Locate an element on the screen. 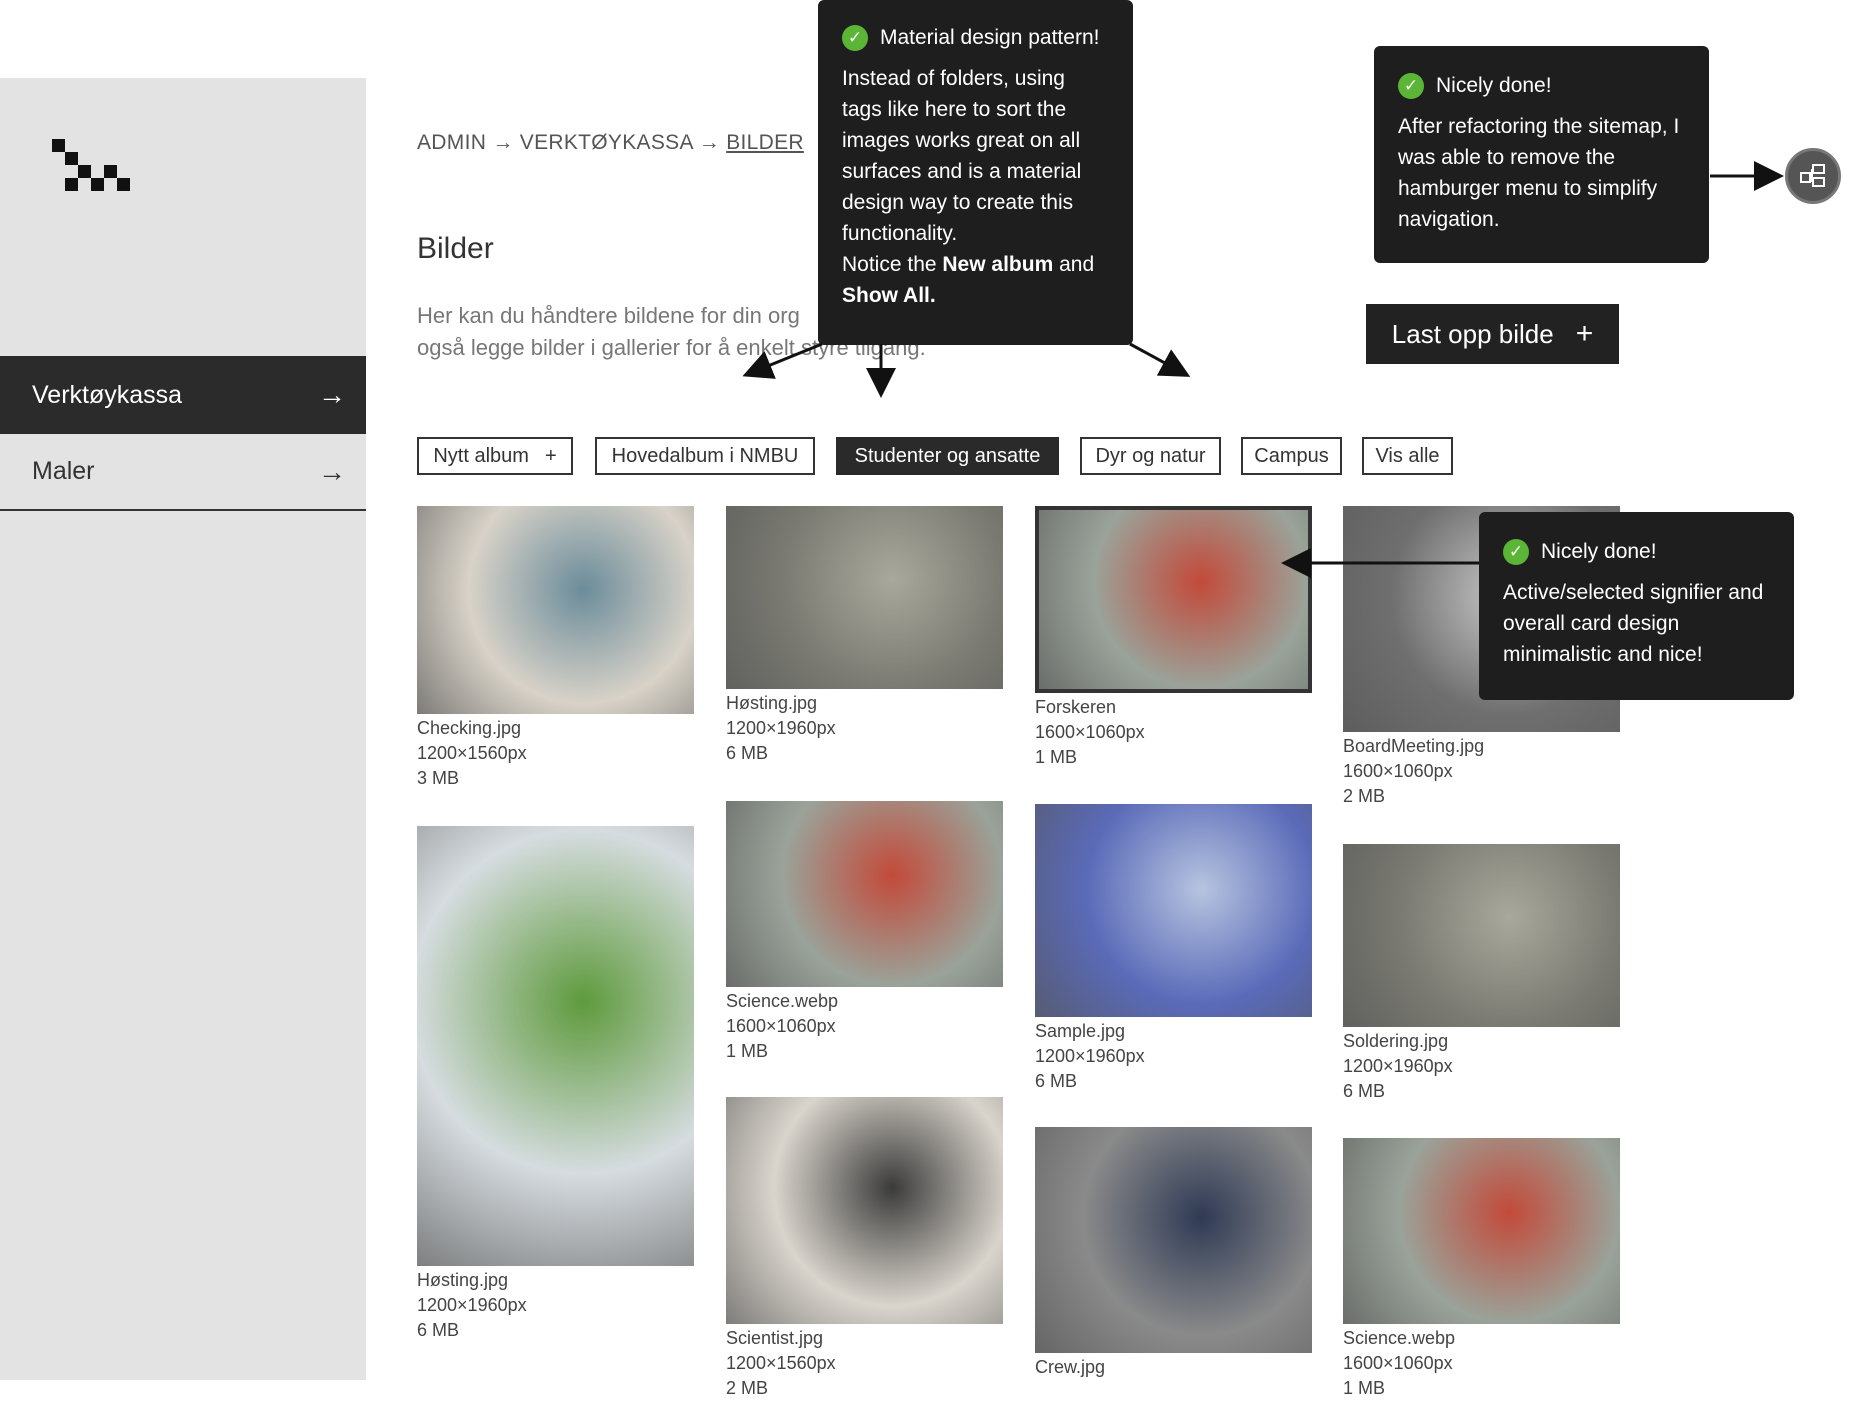  sidebar-item-label: Verktøykassa is located at coordinates (107, 394).